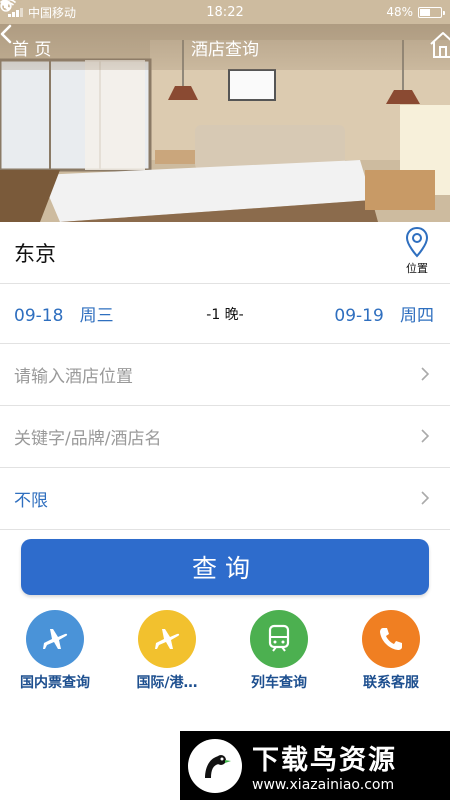 The height and width of the screenshot is (800, 450). I want to click on location-label: 位置, so click(417, 268).